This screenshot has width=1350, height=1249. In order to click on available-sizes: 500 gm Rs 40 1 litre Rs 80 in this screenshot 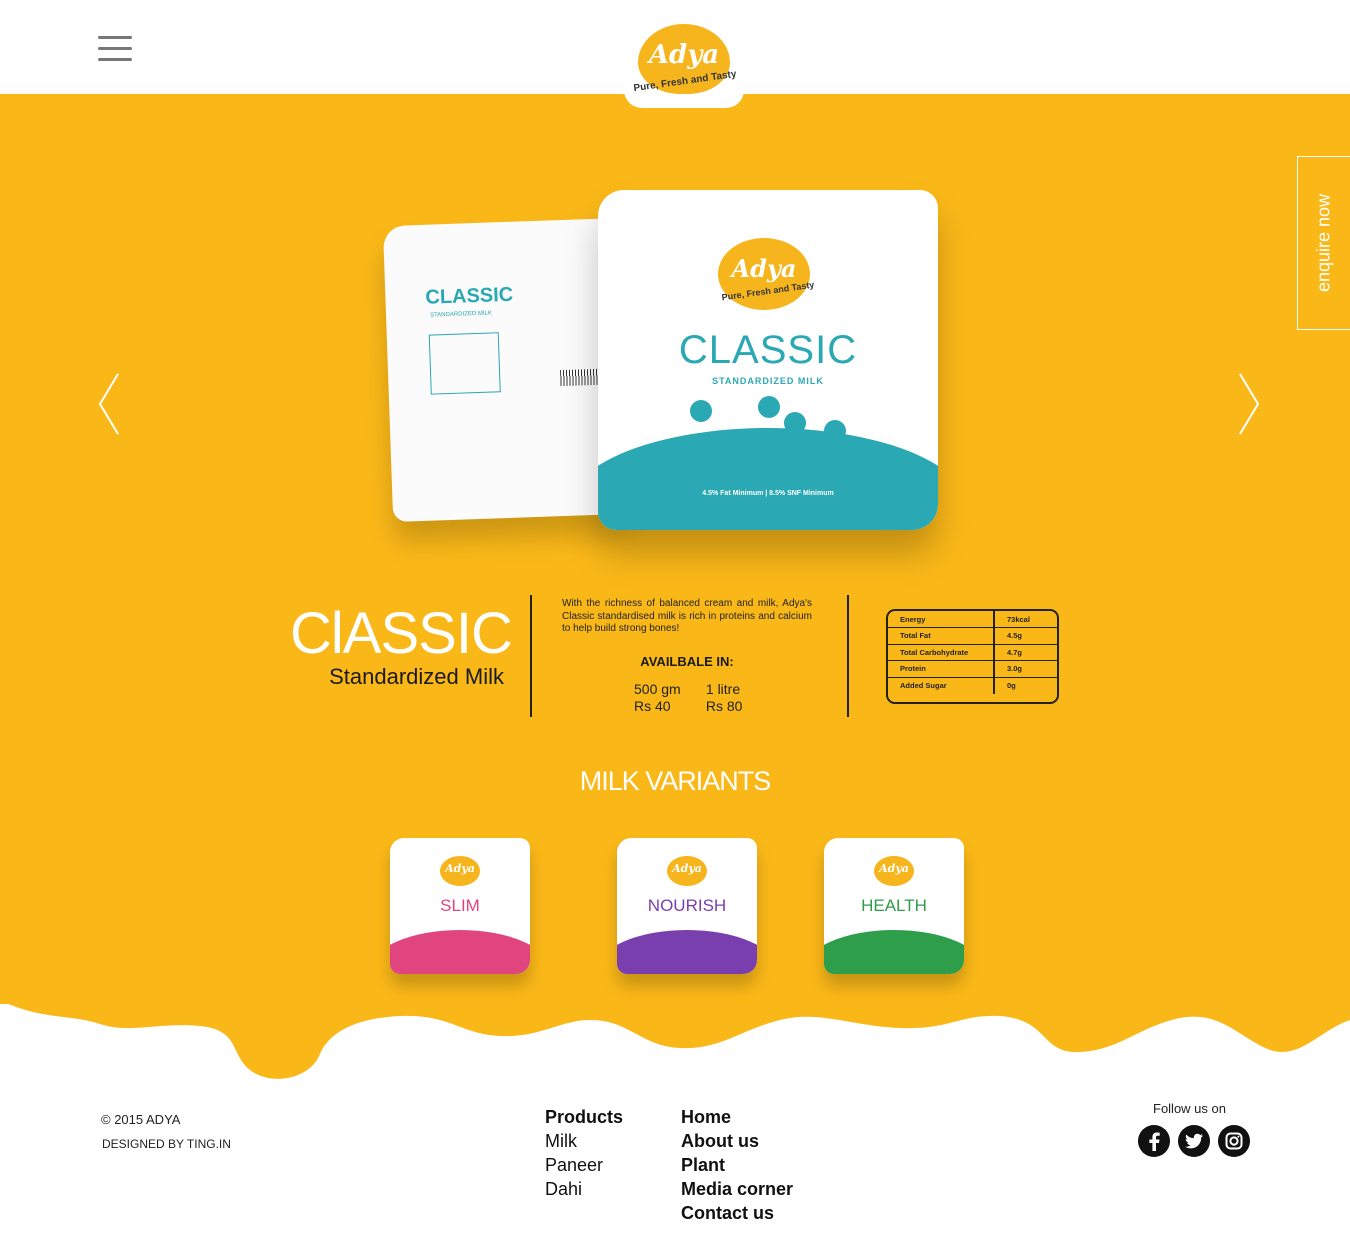, I will do `click(724, 698)`.